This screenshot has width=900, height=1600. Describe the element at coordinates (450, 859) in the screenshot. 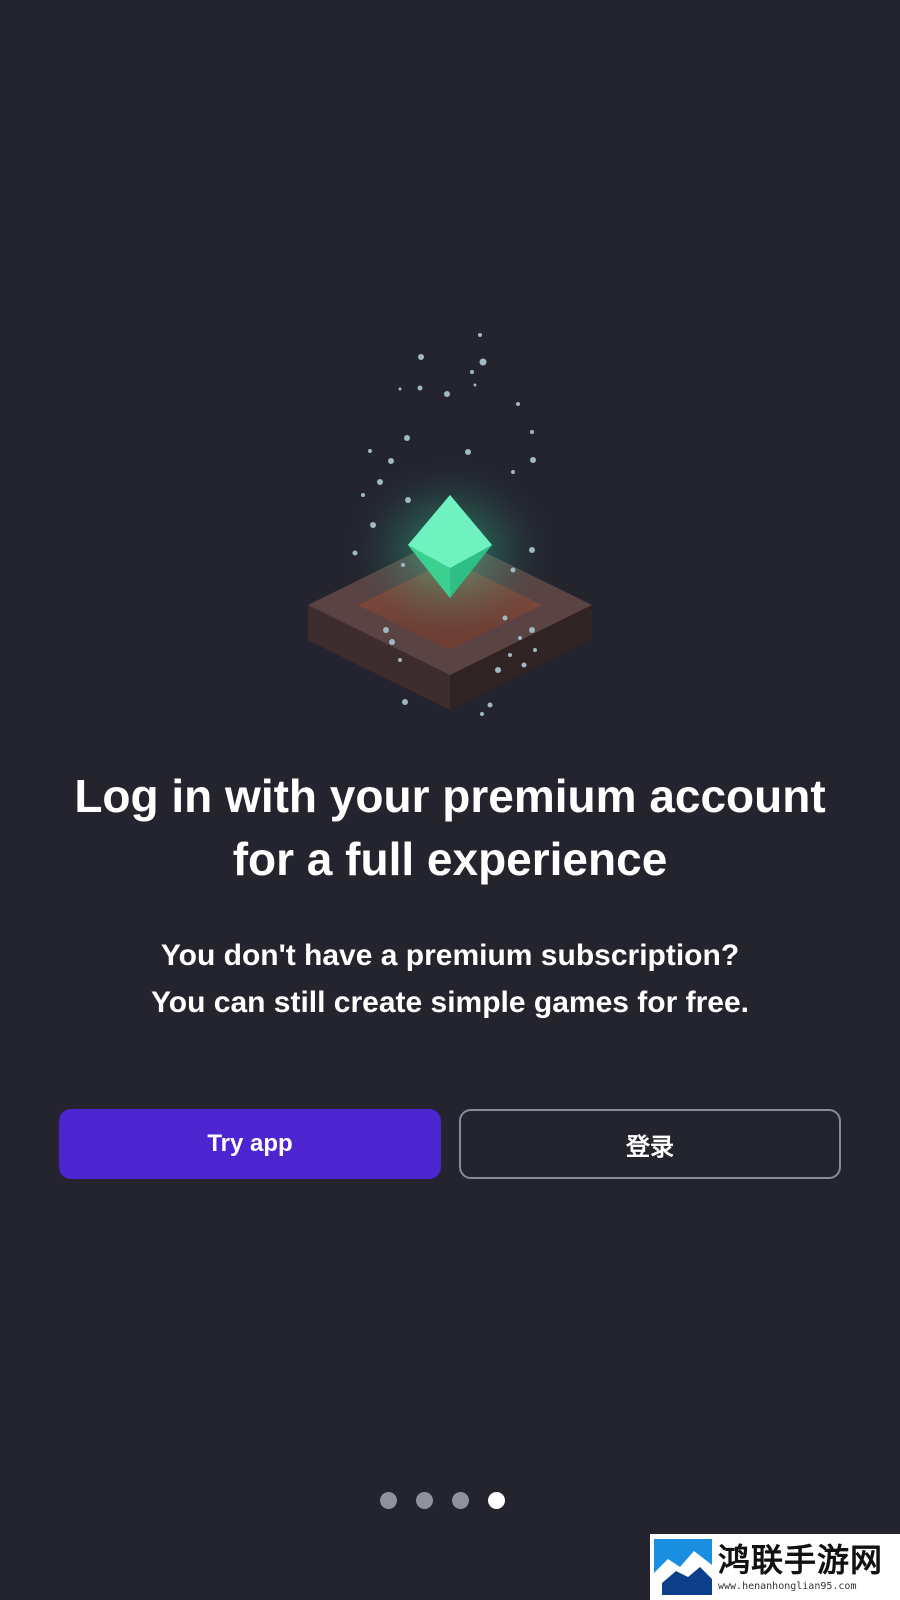

I see `page-title-line-2: for a full experience` at that location.